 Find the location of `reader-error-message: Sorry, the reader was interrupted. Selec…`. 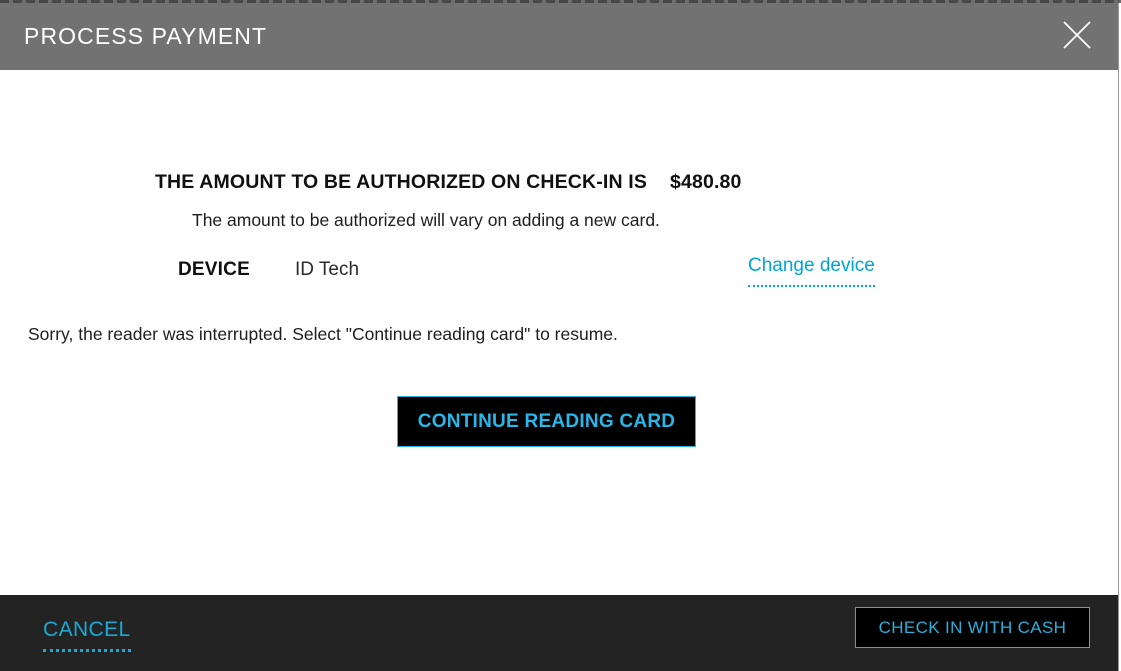

reader-error-message: Sorry, the reader was interrupted. Selec… is located at coordinates (323, 334).